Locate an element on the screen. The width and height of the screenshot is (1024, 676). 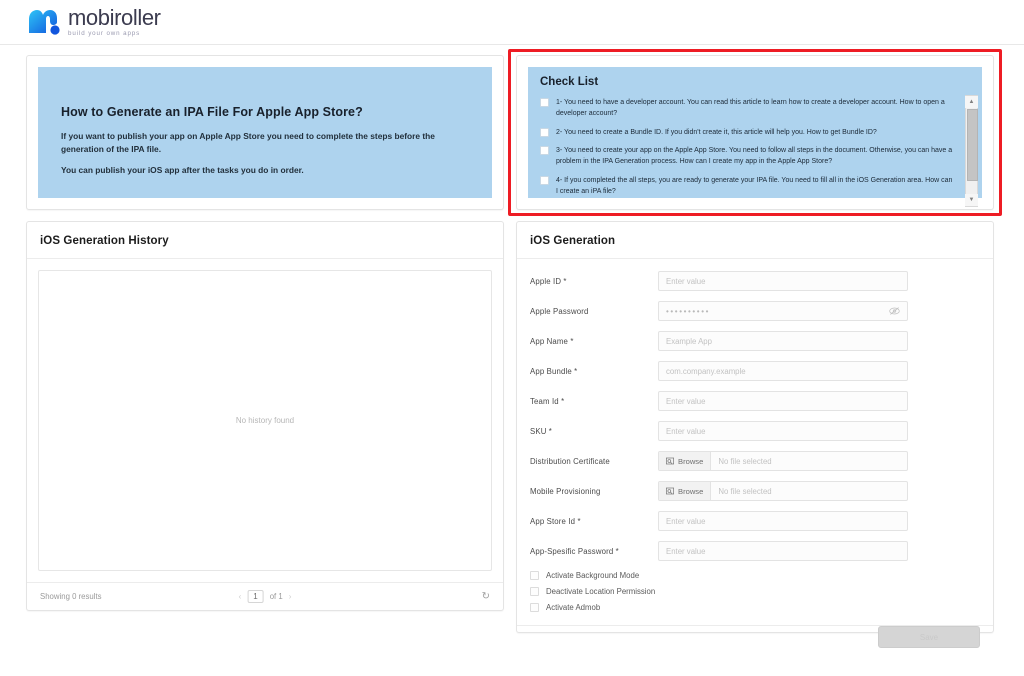
checklist-scrollbar: ▲ ▼ is located at coordinates (971, 151).